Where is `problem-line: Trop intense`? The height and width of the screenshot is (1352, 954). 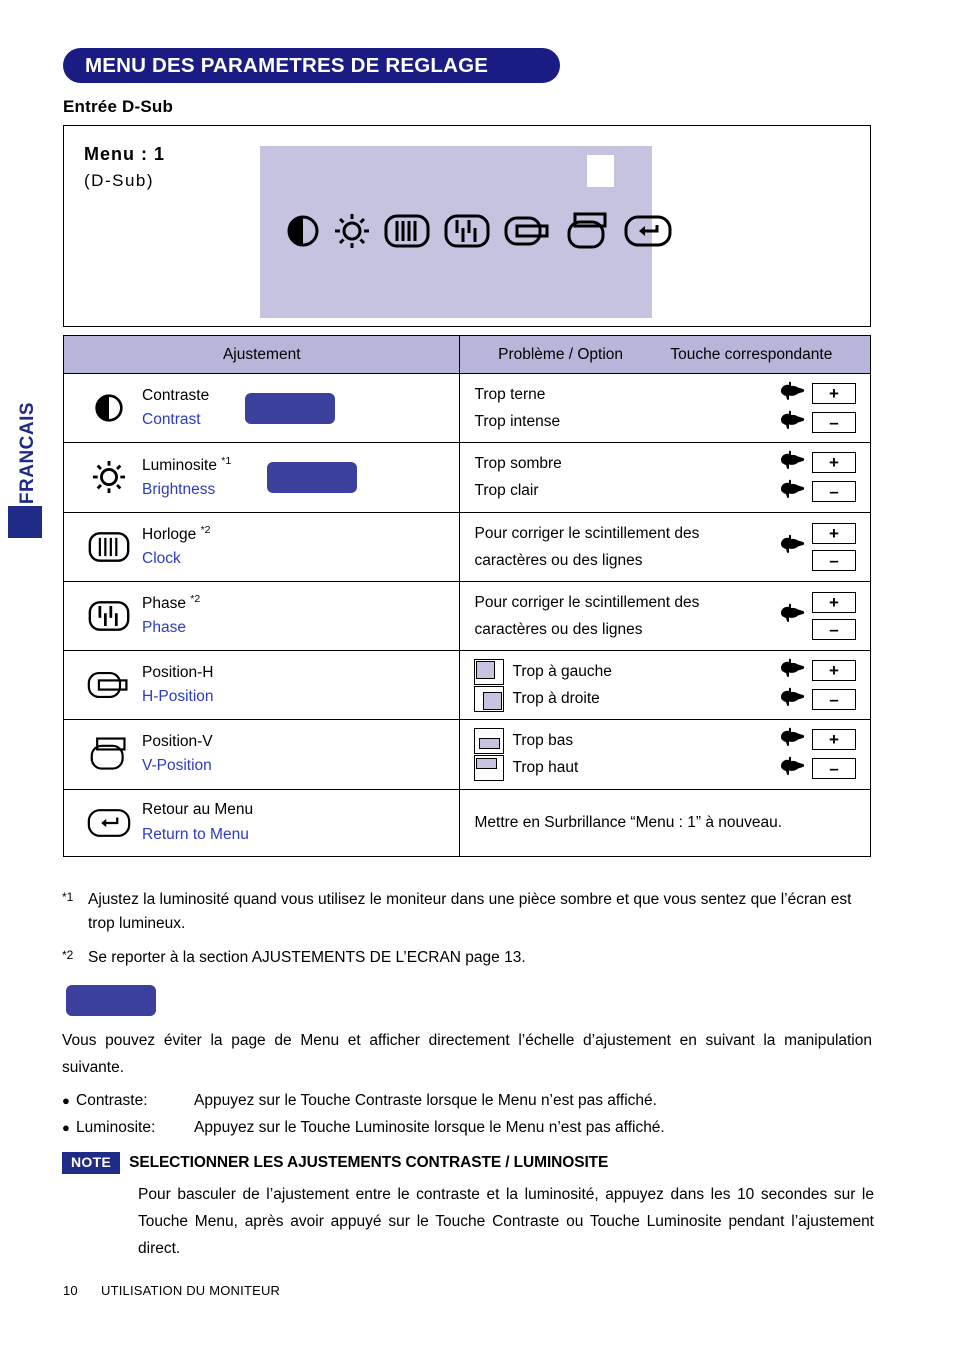
problem-line: Trop intense is located at coordinates (617, 421).